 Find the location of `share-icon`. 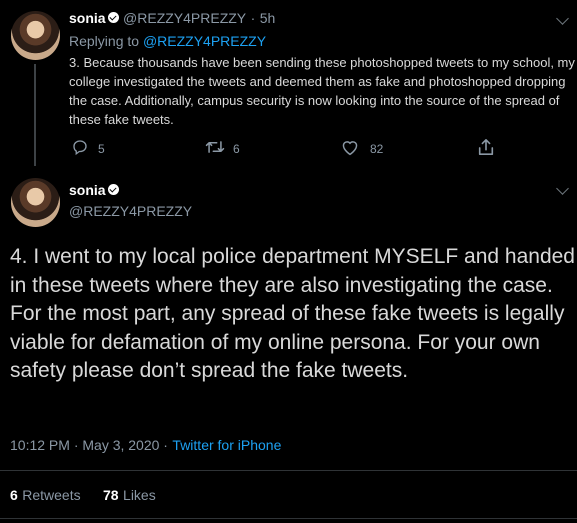

share-icon is located at coordinates (486, 147).